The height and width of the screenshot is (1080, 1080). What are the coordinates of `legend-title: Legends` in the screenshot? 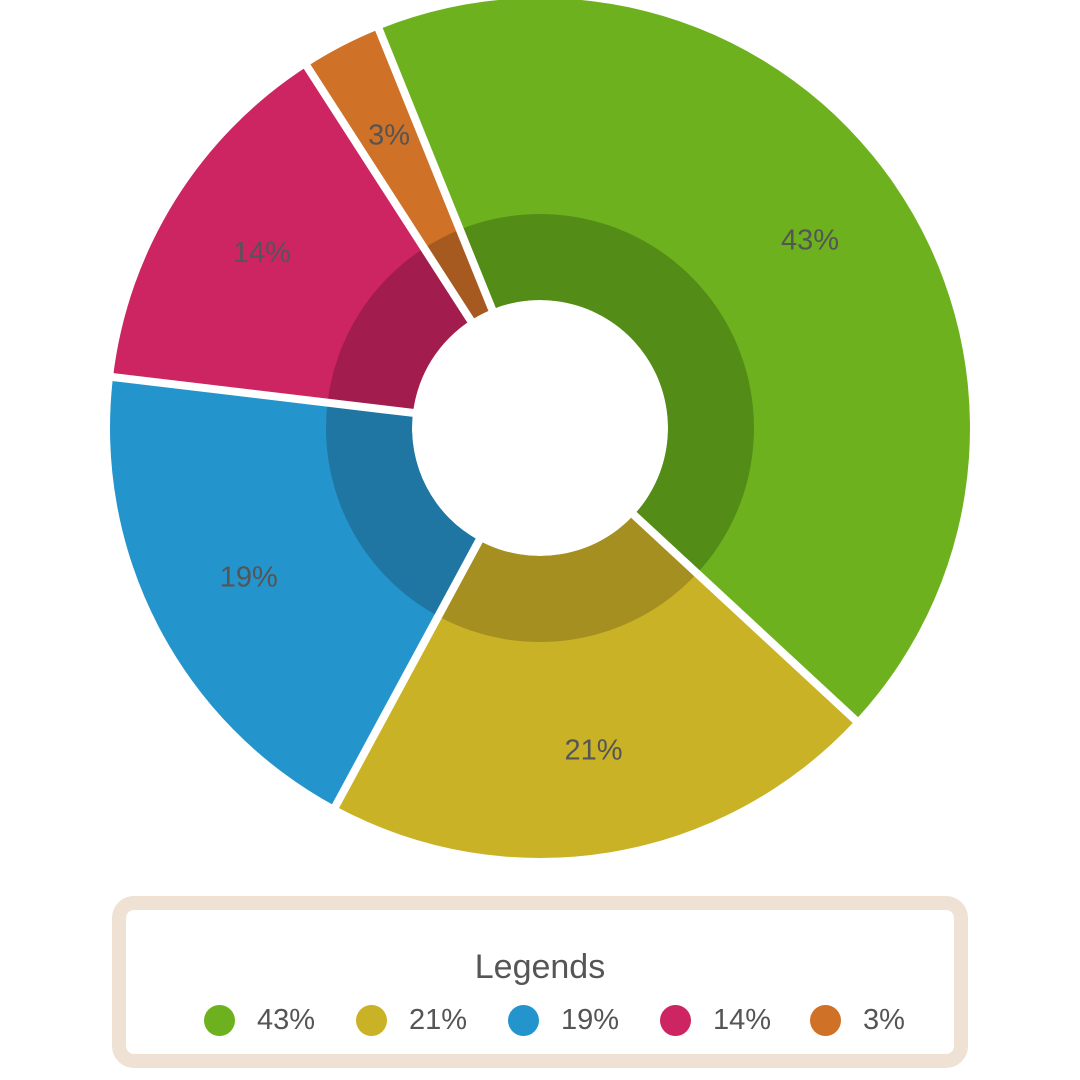 It's located at (540, 967).